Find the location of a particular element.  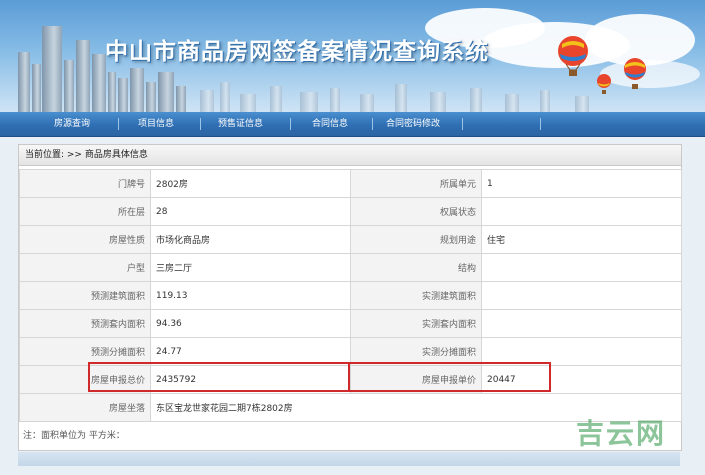

field-value: 市场化商品房 is located at coordinates (250, 239).